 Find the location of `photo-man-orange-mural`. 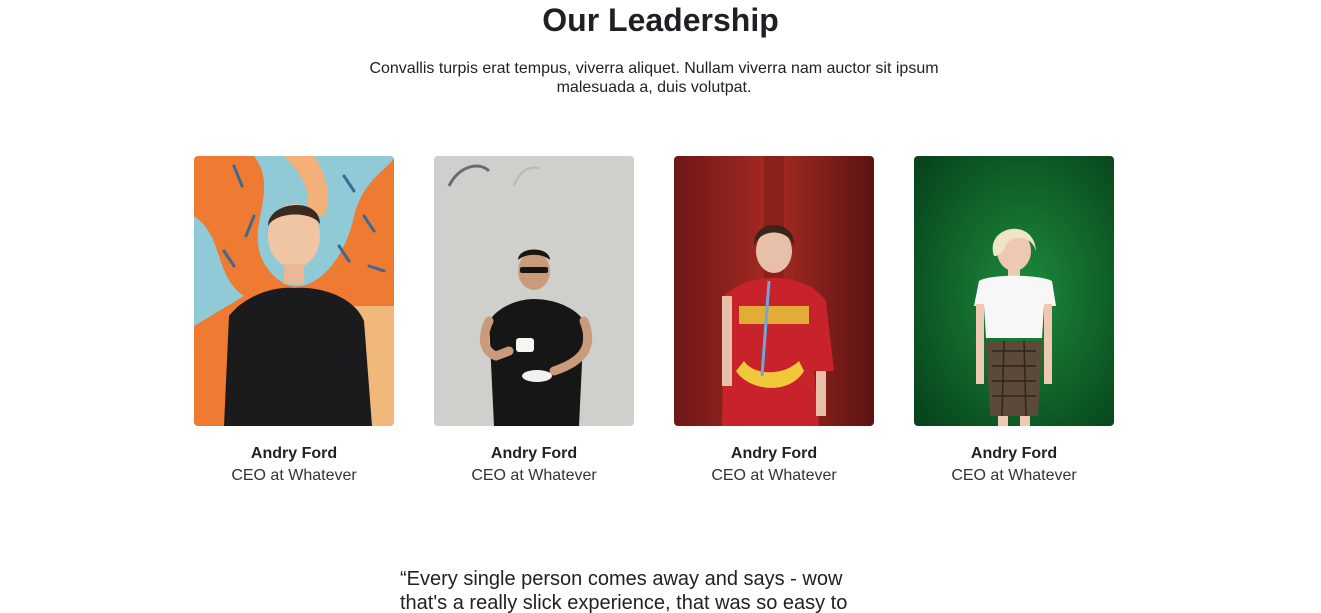

photo-man-orange-mural is located at coordinates (294, 291).